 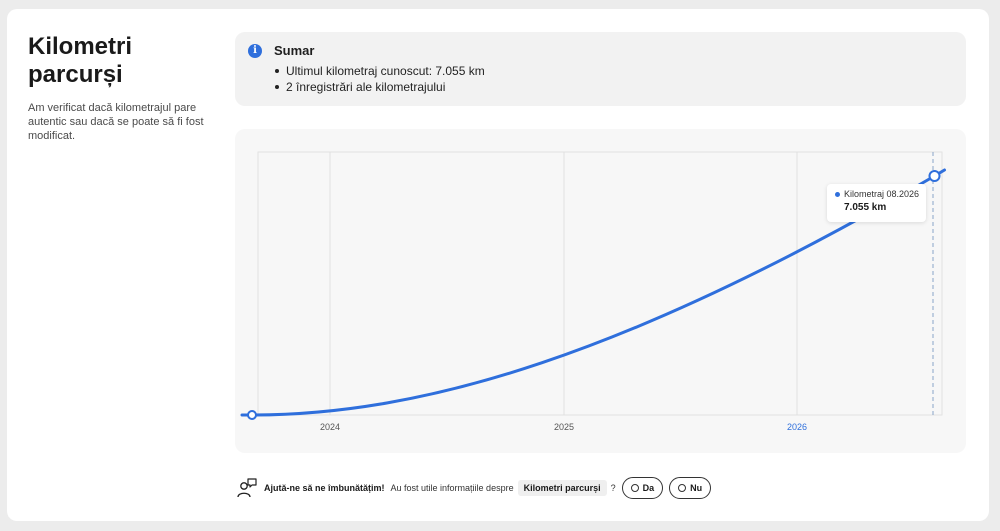 What do you see at coordinates (682, 488) in the screenshot?
I see `frown-icon` at bounding box center [682, 488].